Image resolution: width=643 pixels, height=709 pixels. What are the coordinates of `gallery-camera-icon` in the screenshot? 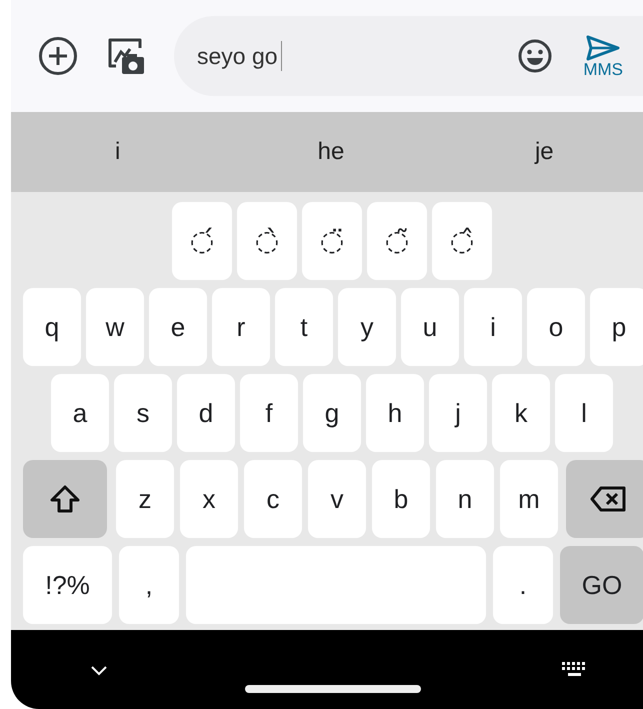 It's located at (126, 56).